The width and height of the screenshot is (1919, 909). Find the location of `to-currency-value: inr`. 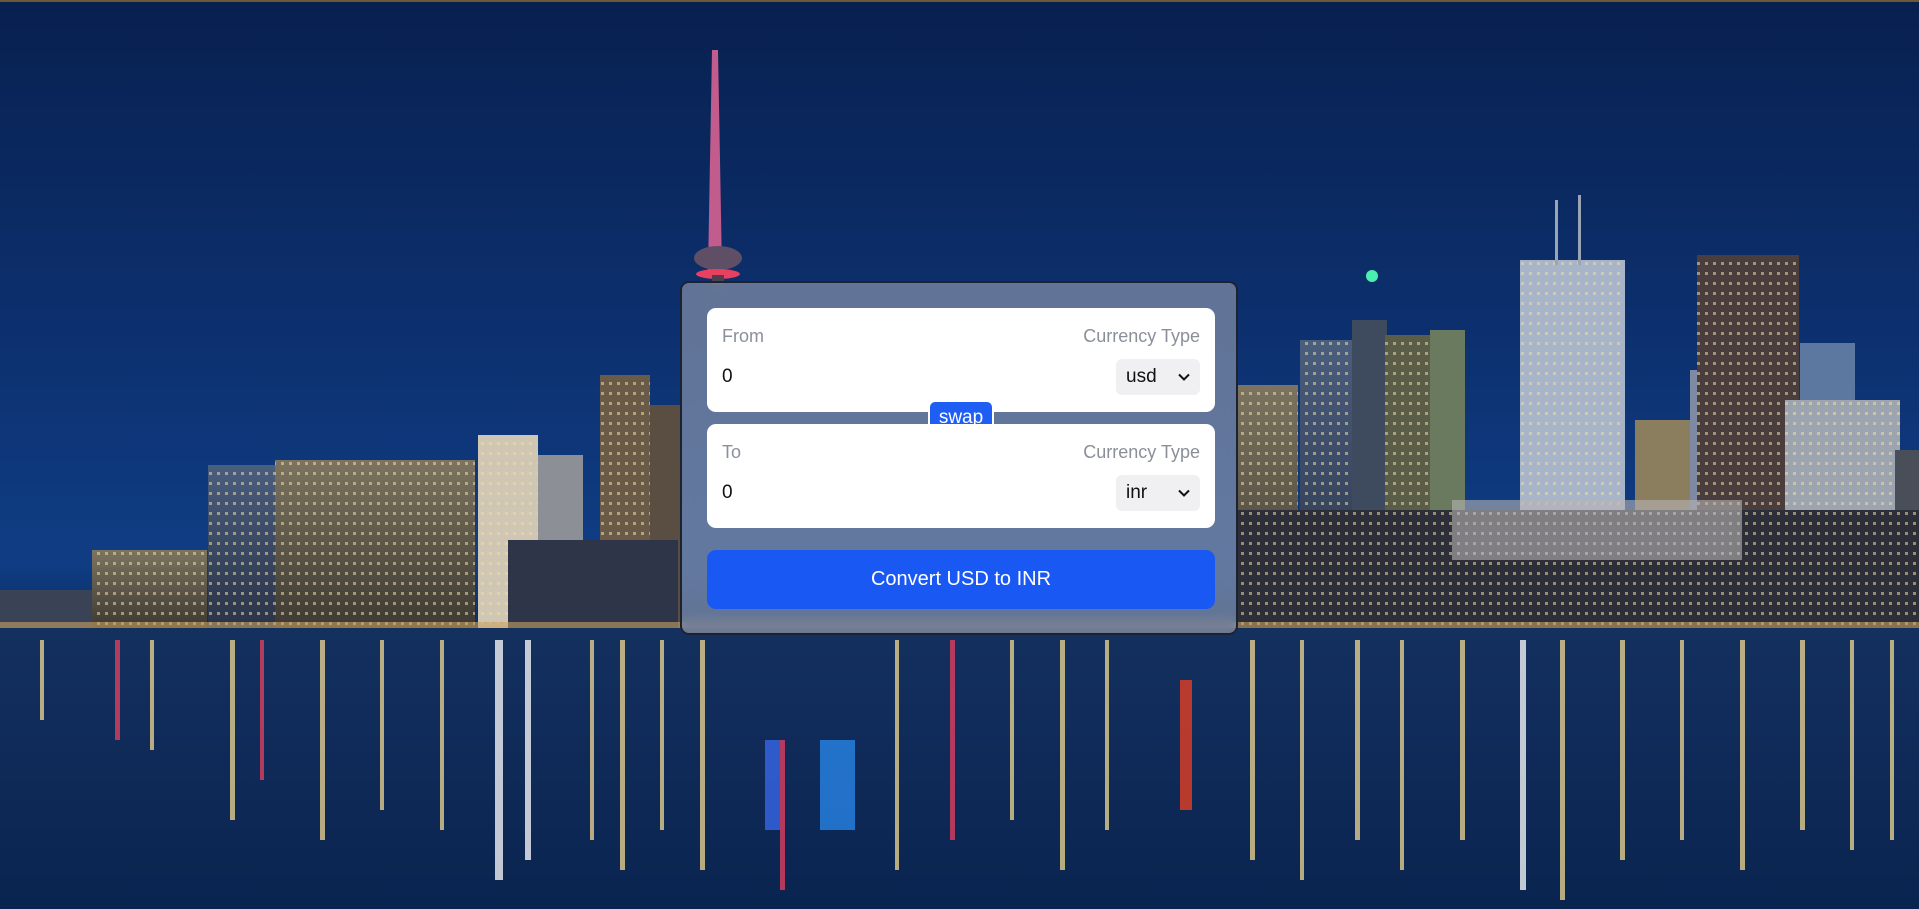

to-currency-value: inr is located at coordinates (1137, 492).